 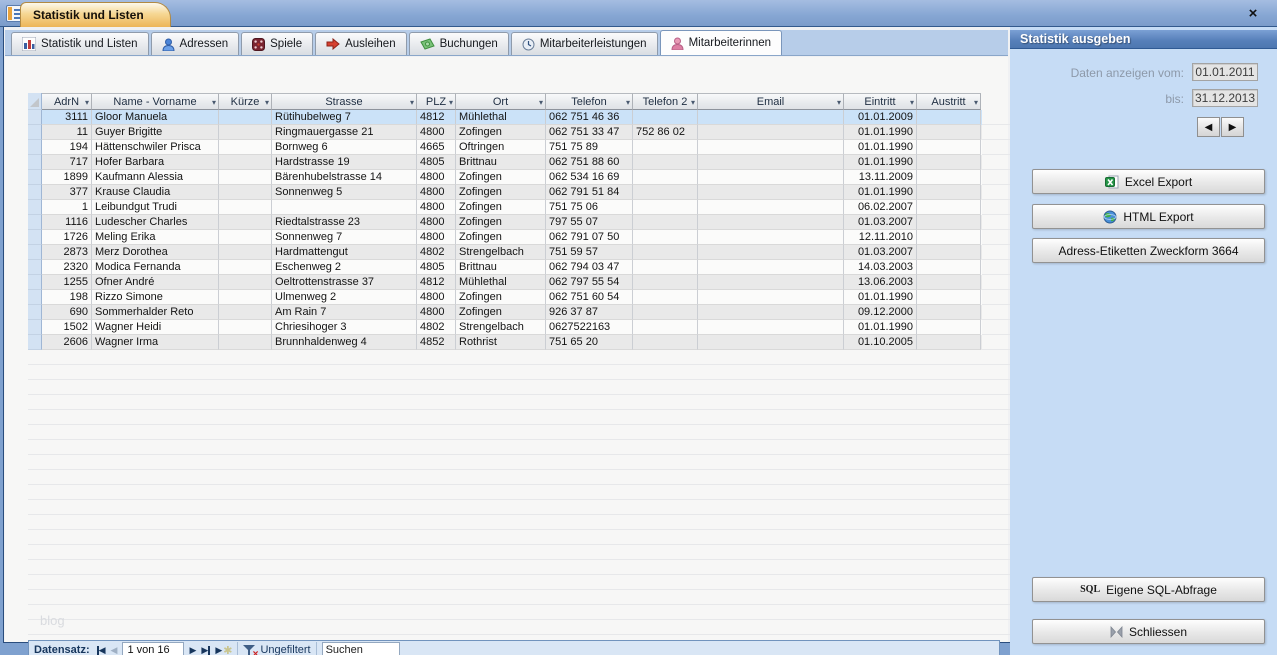 I want to click on address-labels-button: Adress-Etiketten Zweckform 3664, so click(x=1148, y=250).